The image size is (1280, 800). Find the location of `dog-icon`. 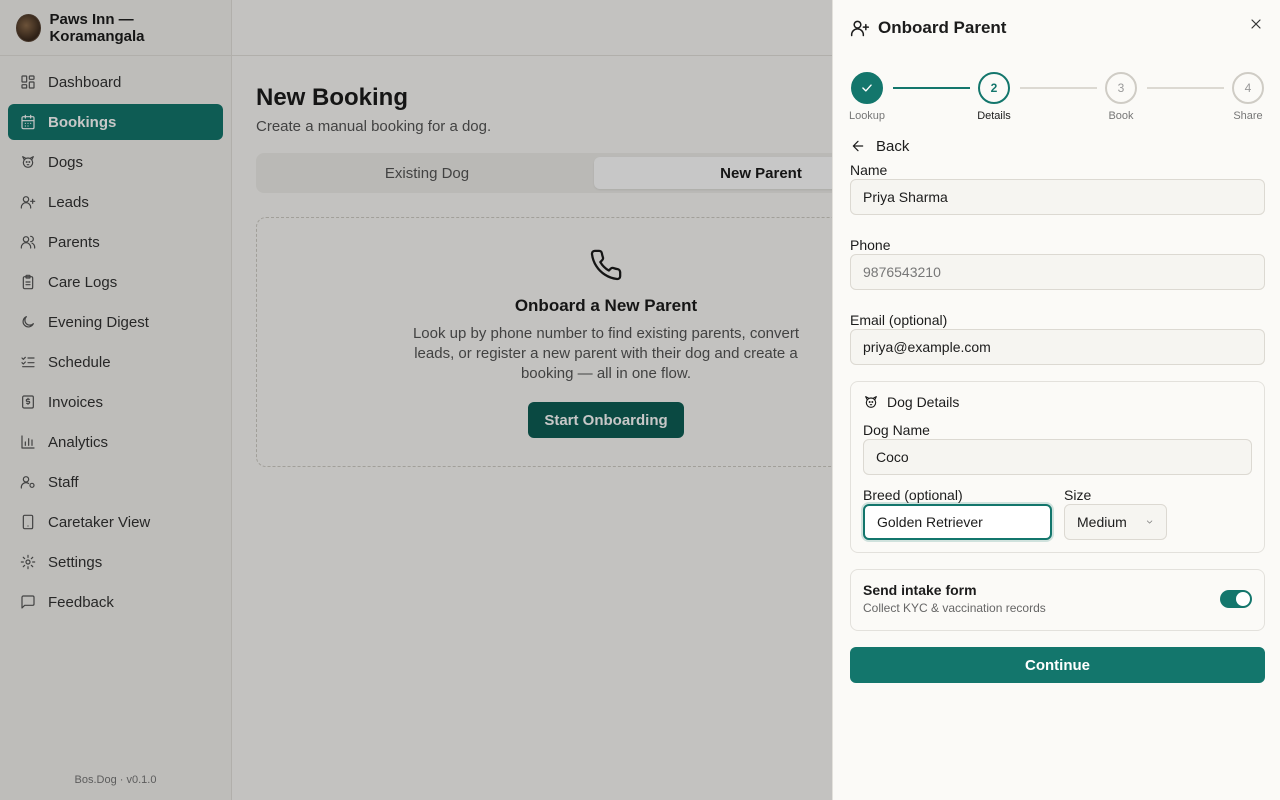

dog-icon is located at coordinates (871, 402).